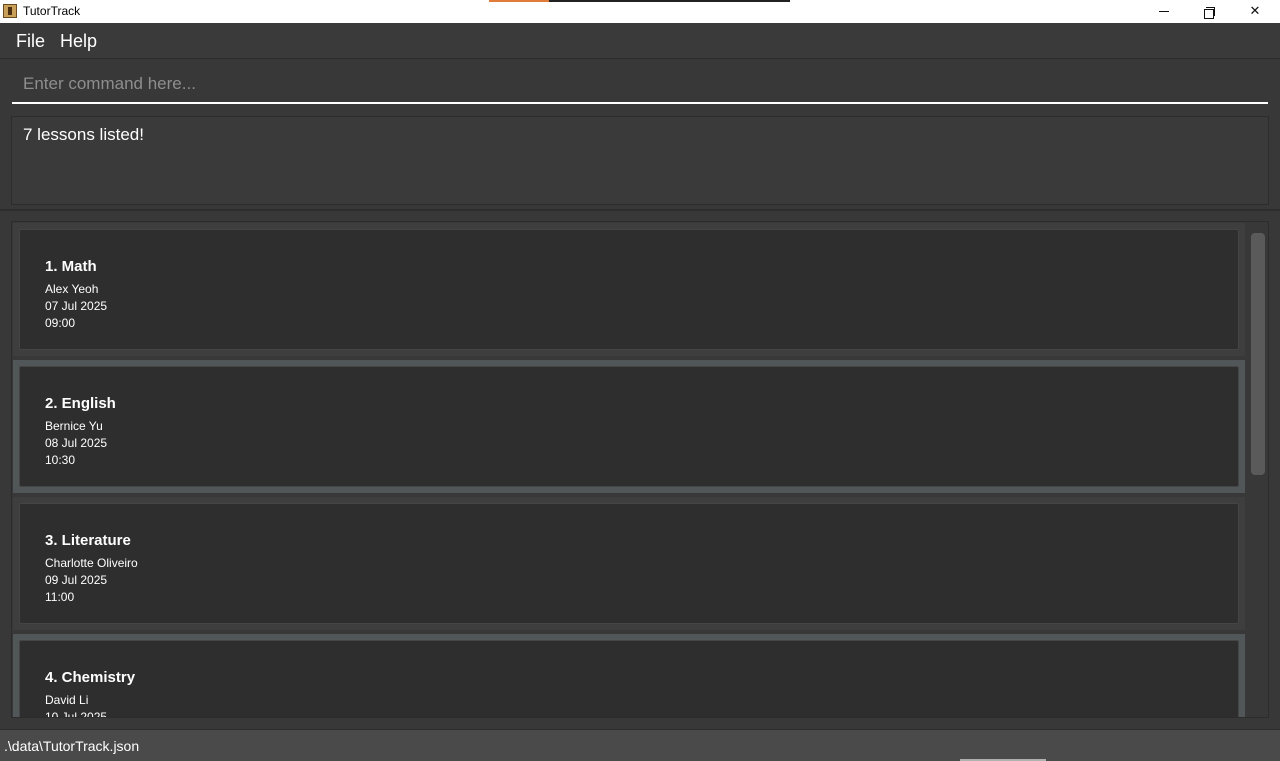 The image size is (1280, 761). What do you see at coordinates (60, 597) in the screenshot?
I see `lesson-time: 11:00` at bounding box center [60, 597].